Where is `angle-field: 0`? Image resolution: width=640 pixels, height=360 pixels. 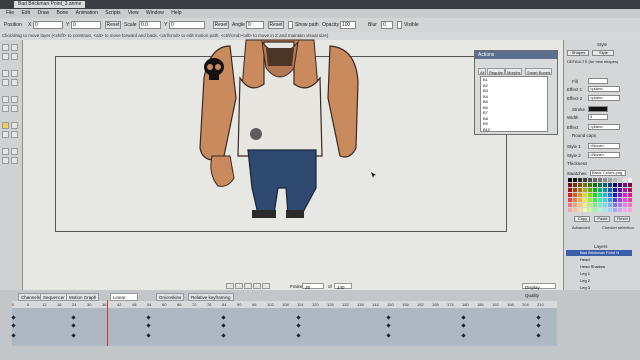 angle-field: 0 is located at coordinates (255, 25).